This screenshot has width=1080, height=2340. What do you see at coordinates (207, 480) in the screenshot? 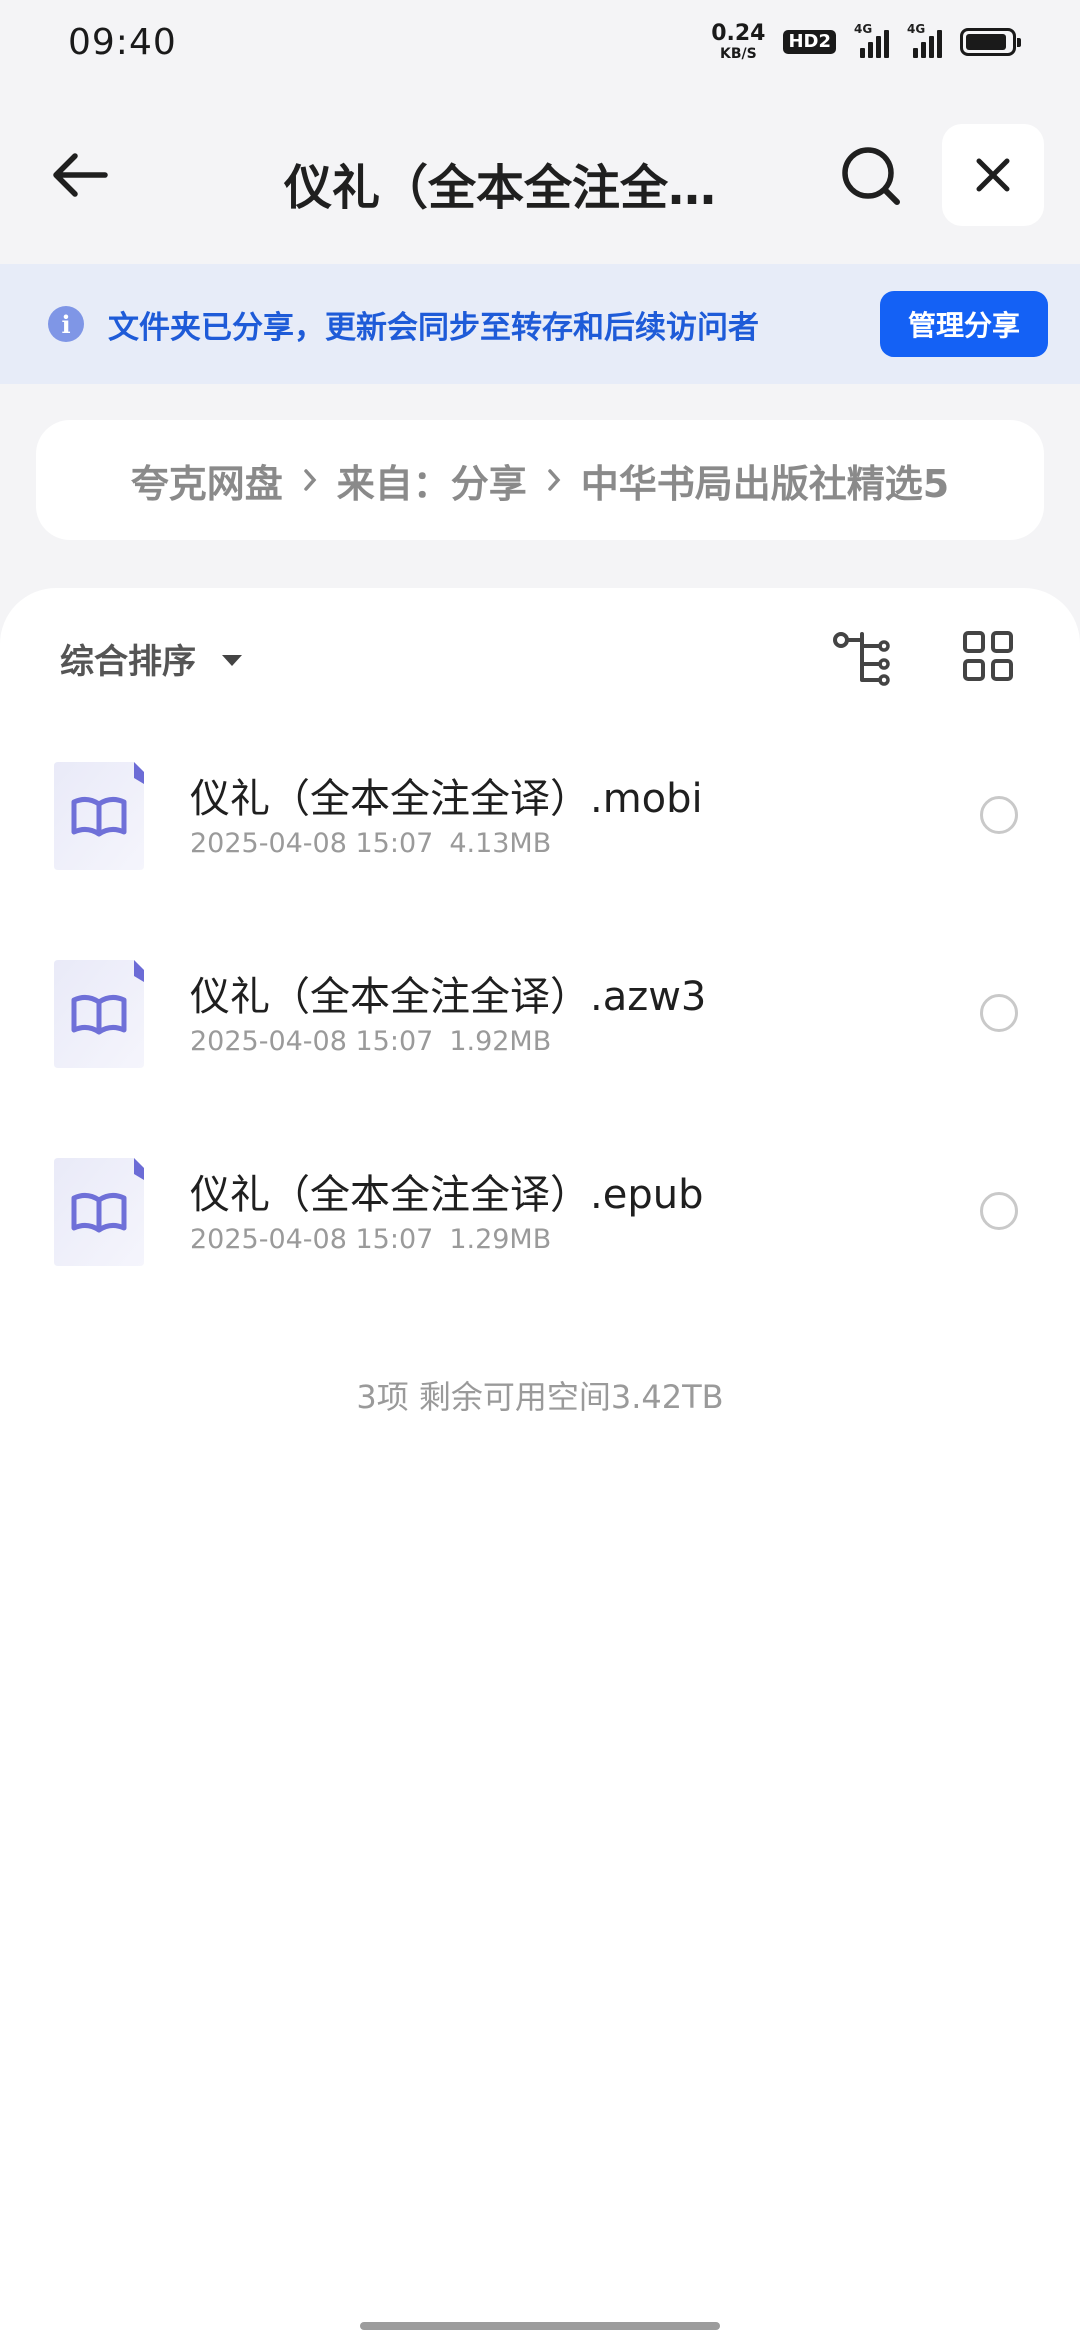
I see `breadcrumb-item-root: 夸克网盘` at bounding box center [207, 480].